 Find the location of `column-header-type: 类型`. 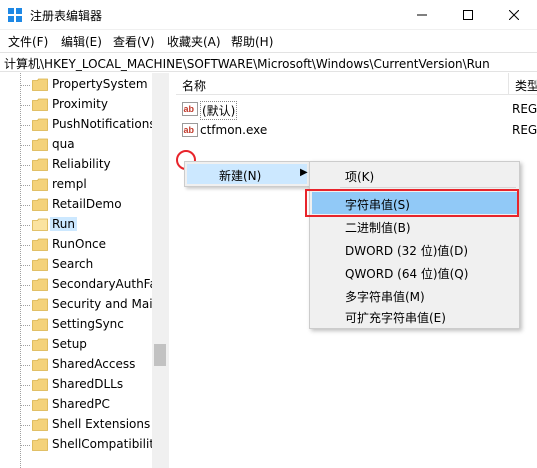

column-header-type: 类型 is located at coordinates (523, 84).